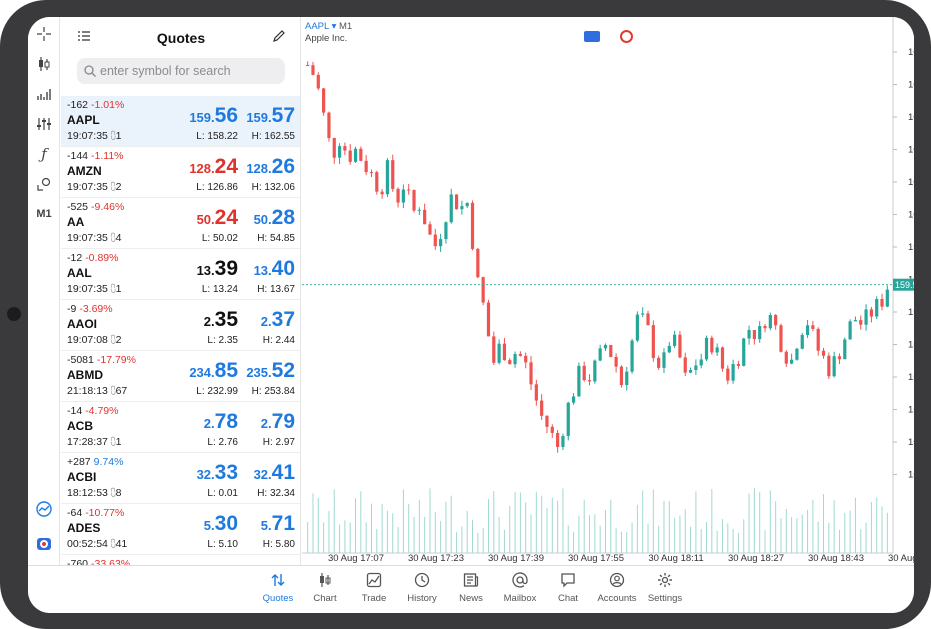  I want to click on quote-symbol: AA, so click(76, 222).